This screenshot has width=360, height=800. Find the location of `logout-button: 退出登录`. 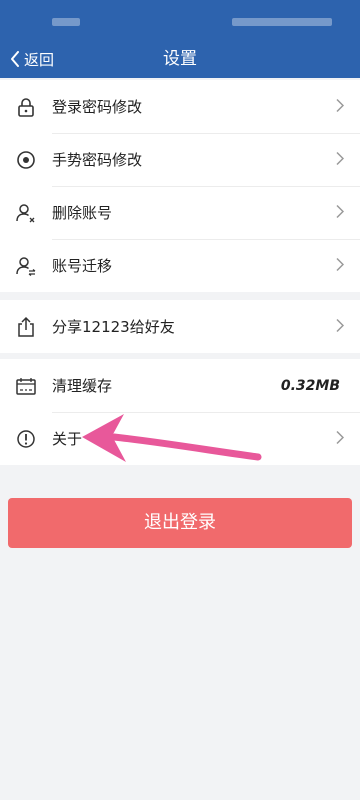

logout-button: 退出登录 is located at coordinates (180, 523).